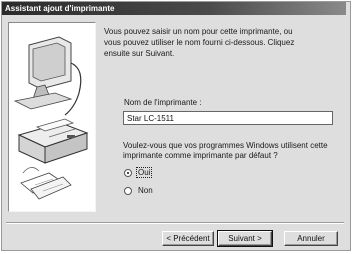  What do you see at coordinates (311, 238) in the screenshot?
I see `cancel-button: Annuler` at bounding box center [311, 238].